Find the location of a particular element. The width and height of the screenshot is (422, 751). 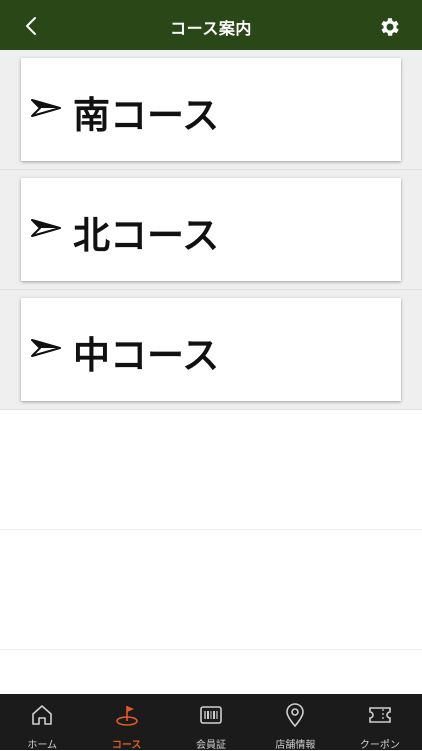

tab-member-card: 会員証 is located at coordinates (211, 722).